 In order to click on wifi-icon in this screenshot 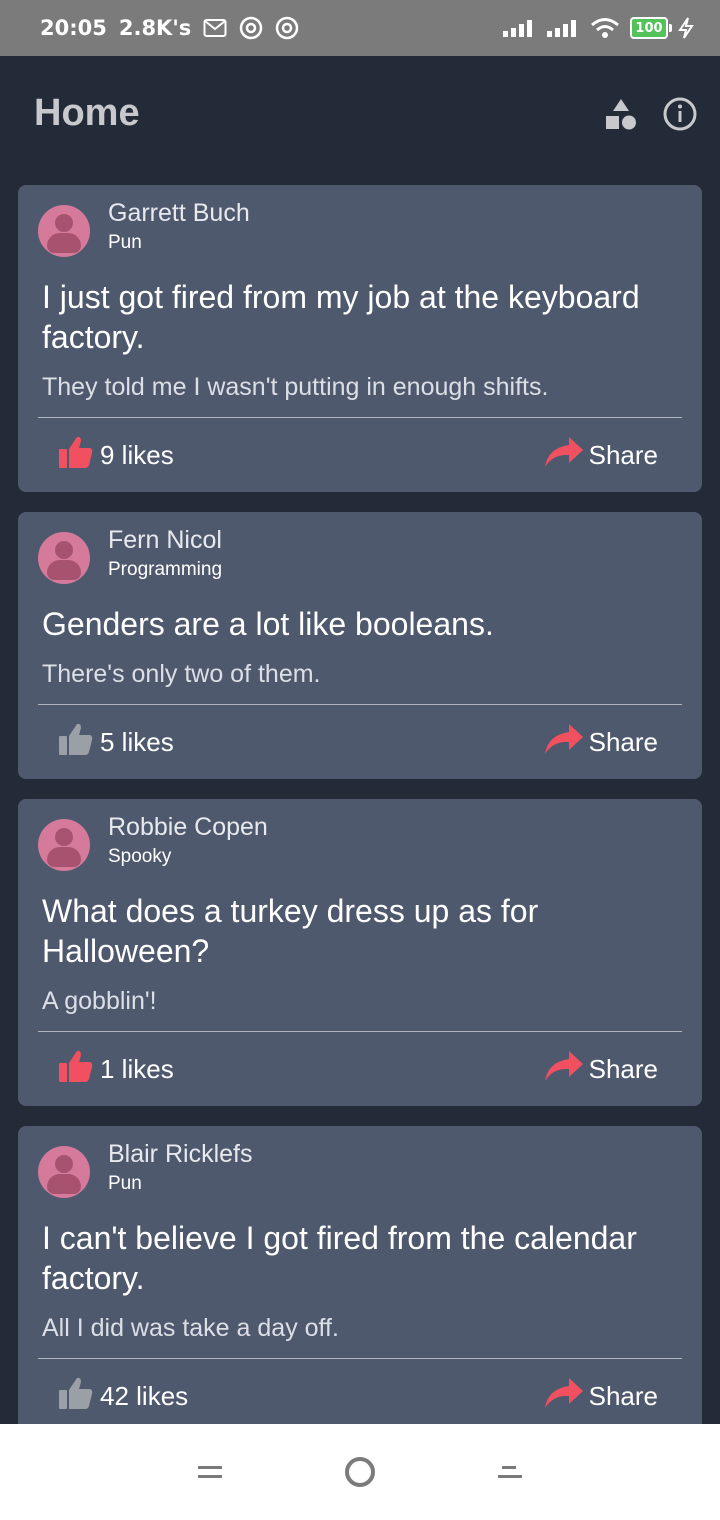, I will do `click(605, 28)`.